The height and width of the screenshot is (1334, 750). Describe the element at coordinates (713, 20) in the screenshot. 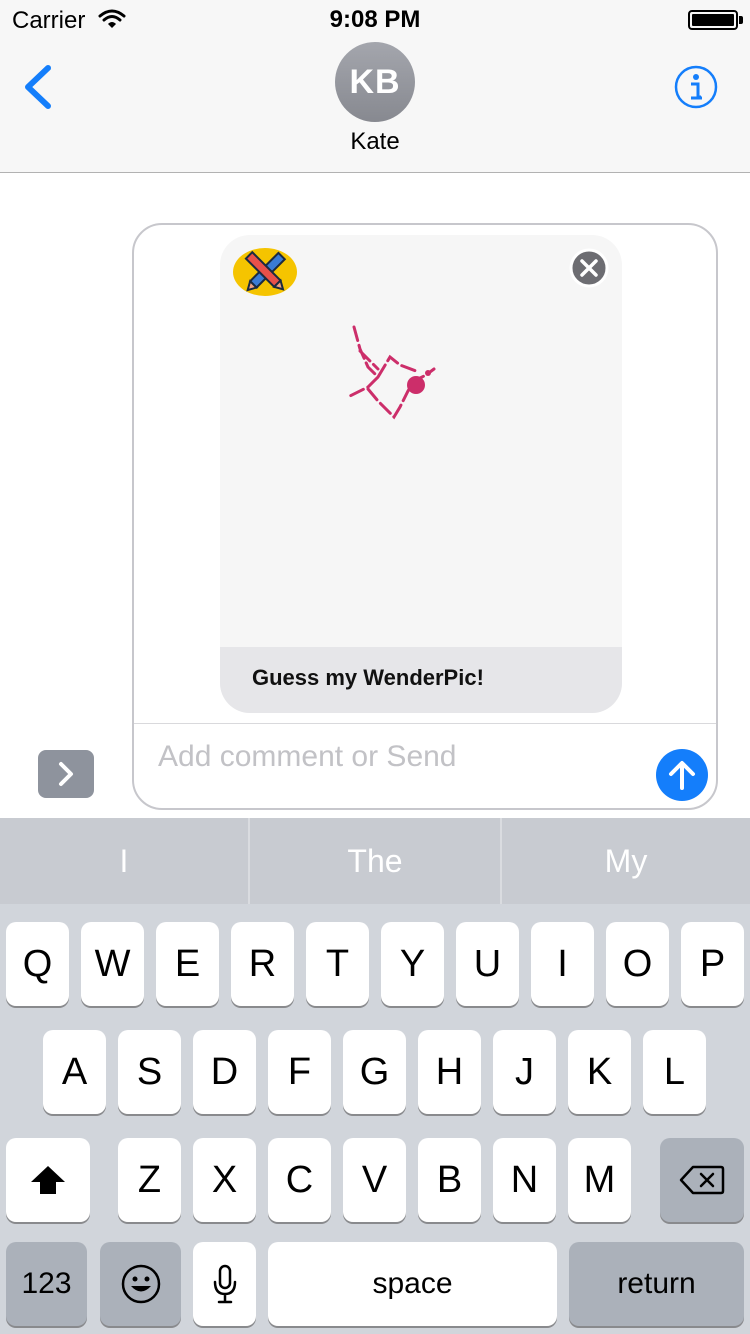

I see `battery-icon` at that location.